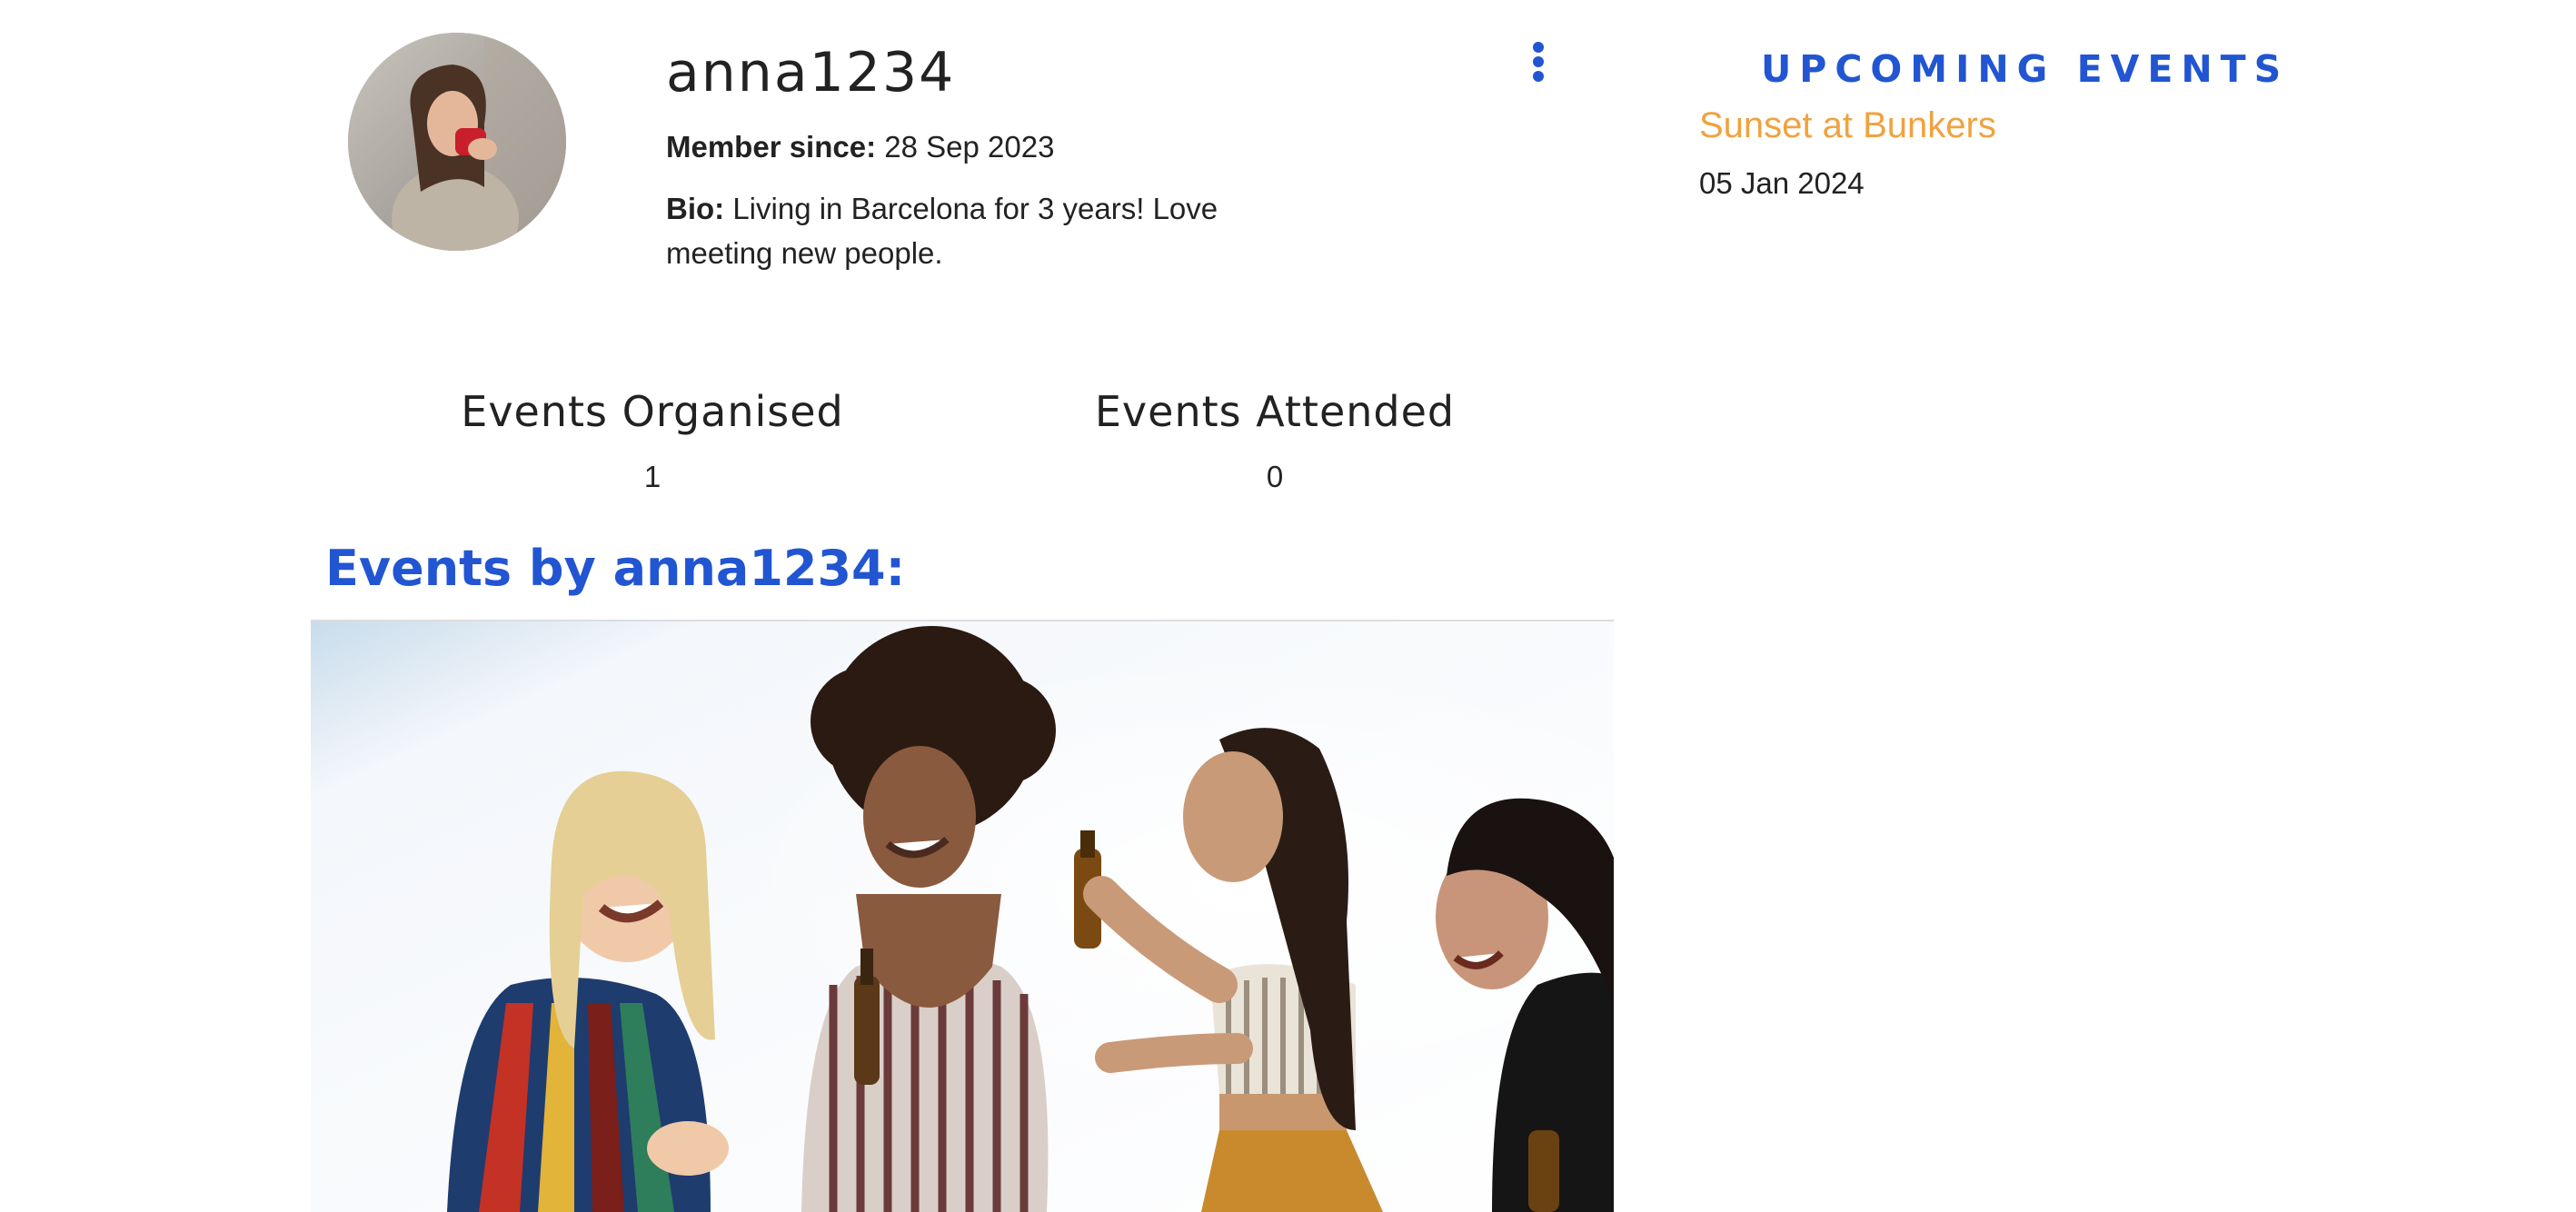 The image size is (2576, 1212). I want to click on events-by-heading: Events by anna1234:, so click(615, 568).